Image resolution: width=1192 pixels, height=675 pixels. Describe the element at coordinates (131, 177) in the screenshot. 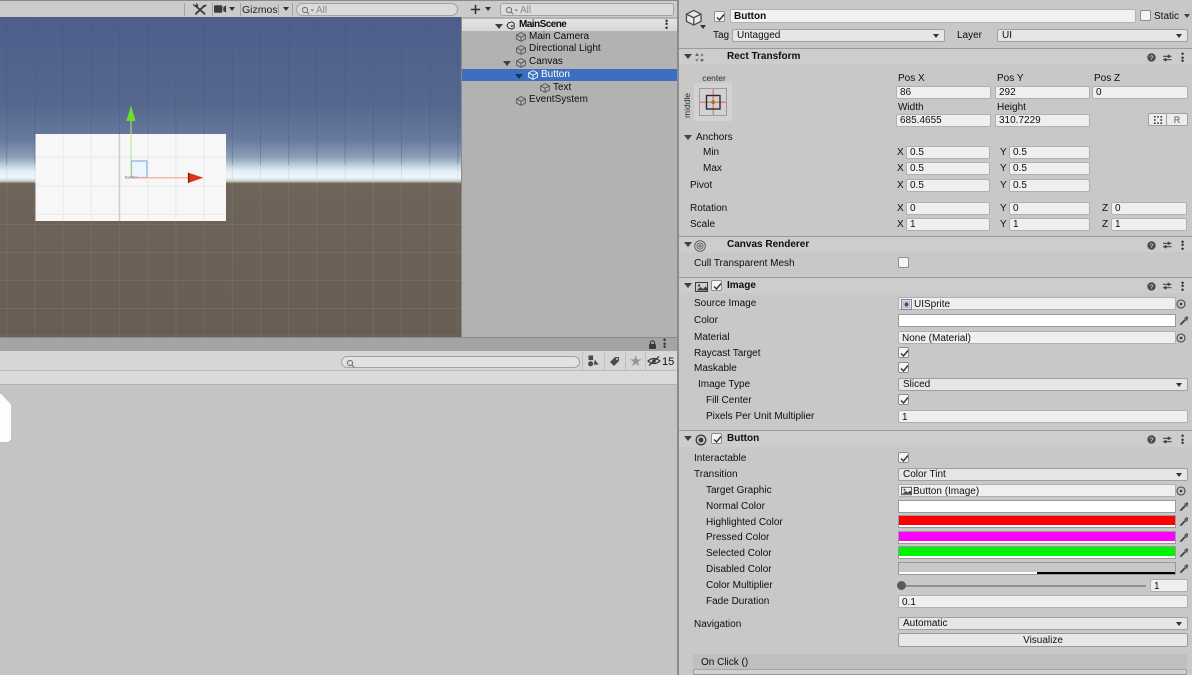

I see `svg-text: Button` at that location.